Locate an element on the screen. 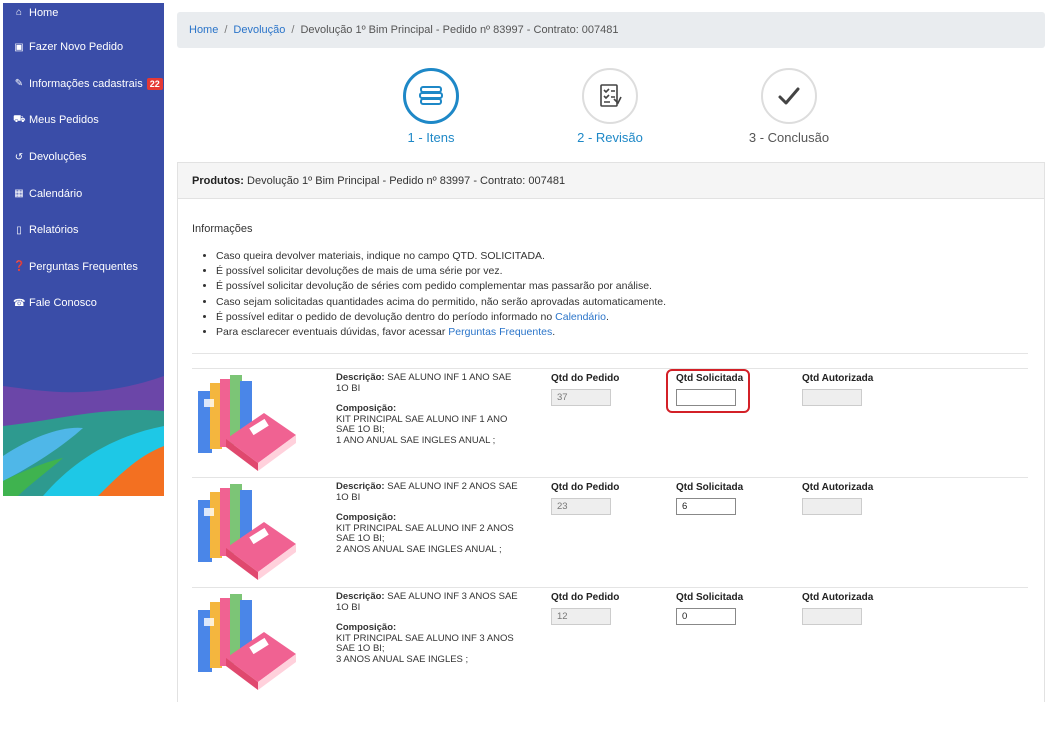  cart-icon: ▣ is located at coordinates (19, 47).